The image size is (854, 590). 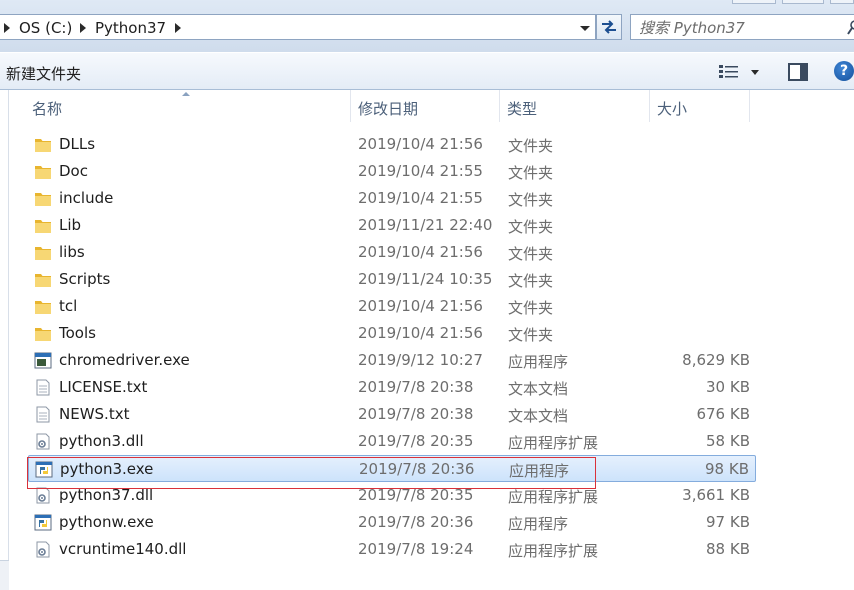 I want to click on address-strip: OS (C:) Python37, so click(x=427, y=26).